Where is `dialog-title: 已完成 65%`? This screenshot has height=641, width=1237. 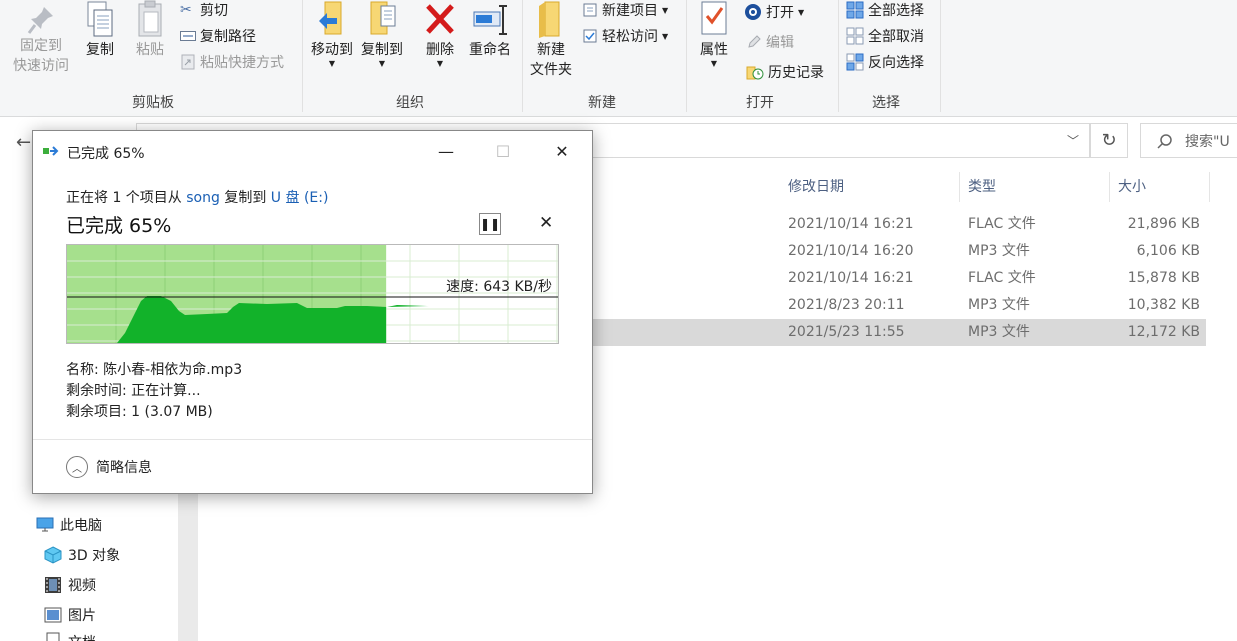
dialog-title: 已完成 65% is located at coordinates (106, 154).